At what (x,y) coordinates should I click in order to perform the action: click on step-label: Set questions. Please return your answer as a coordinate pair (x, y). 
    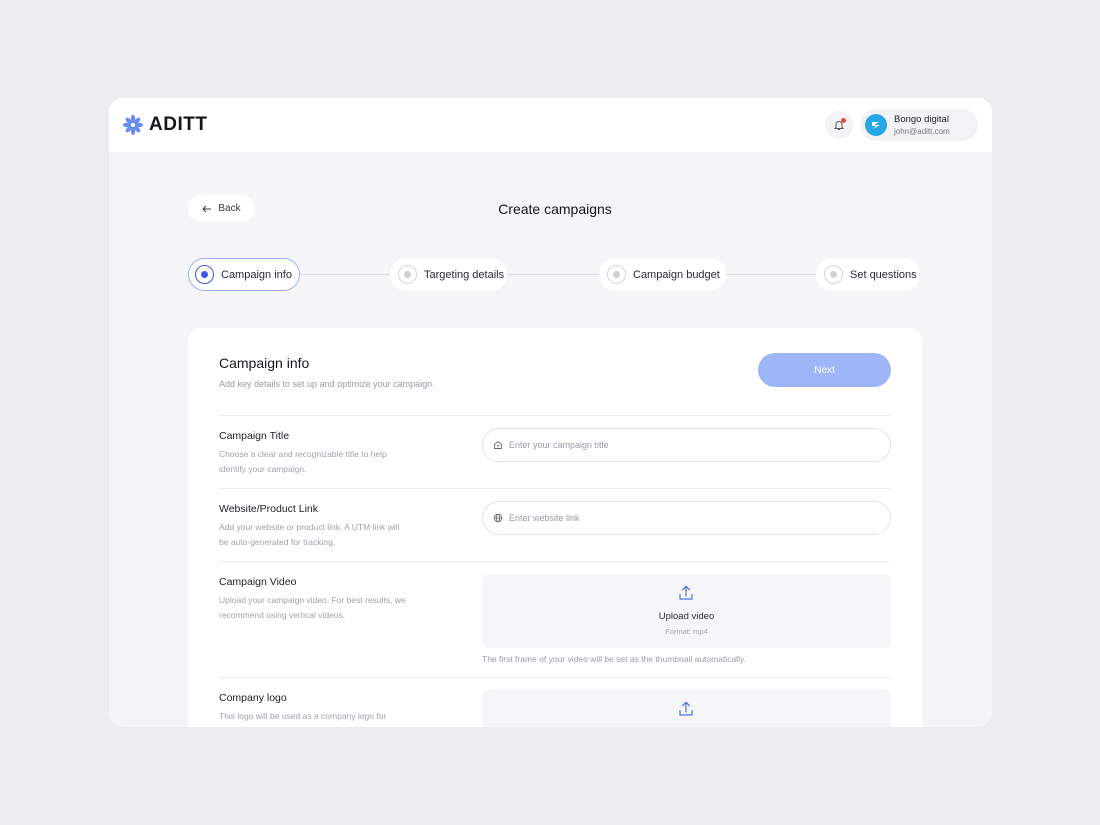
    Looking at the image, I should click on (883, 274).